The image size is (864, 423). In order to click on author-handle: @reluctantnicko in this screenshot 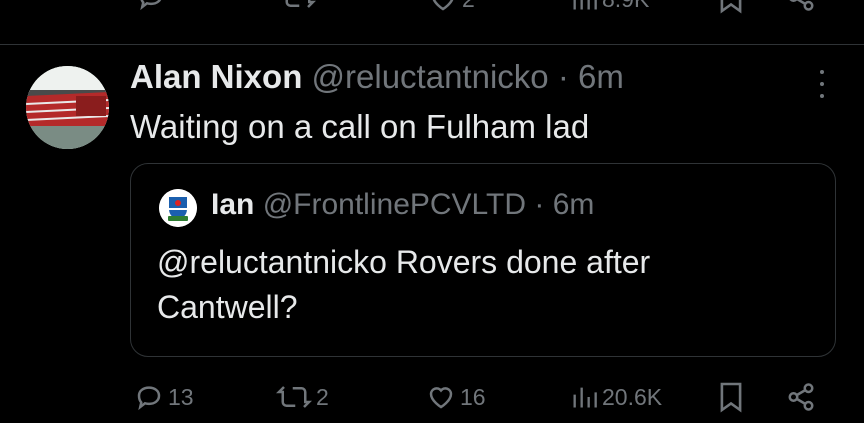, I will do `click(430, 76)`.